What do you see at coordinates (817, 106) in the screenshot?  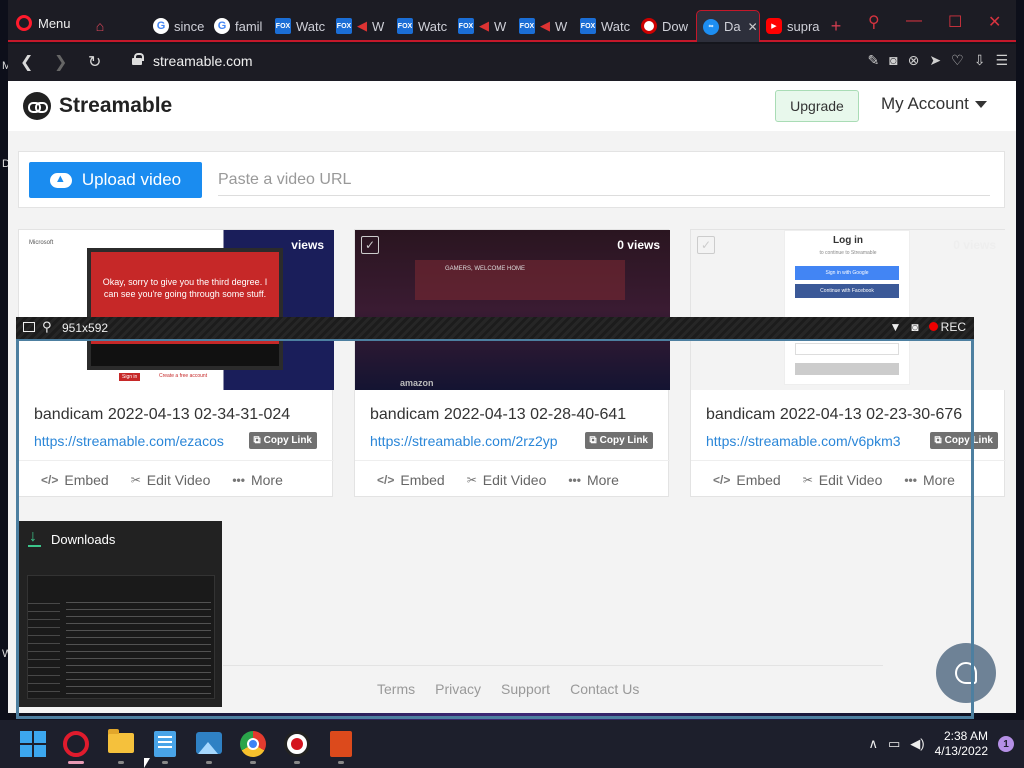 I see `upgrade-button: Upgrade` at bounding box center [817, 106].